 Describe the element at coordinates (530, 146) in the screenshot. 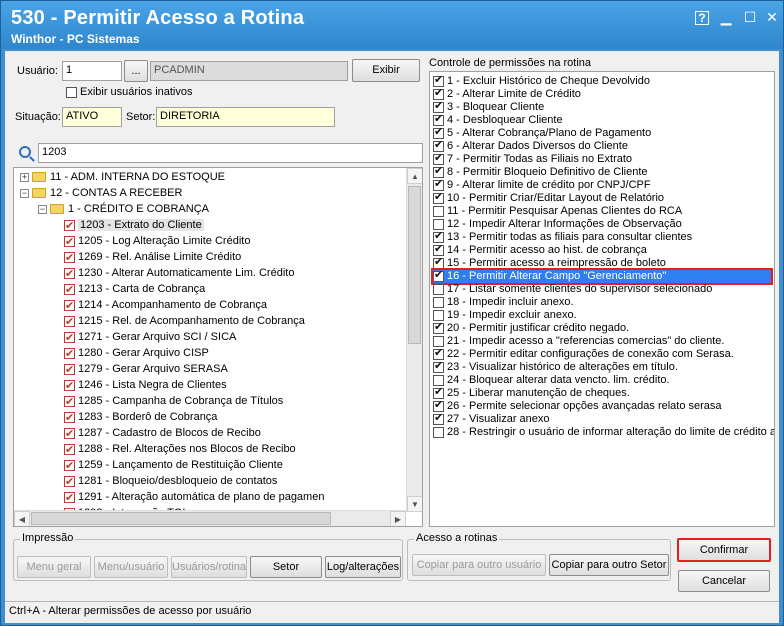

I see `permission-item: 6 - Alterar Dados Diversos do Cliente` at that location.